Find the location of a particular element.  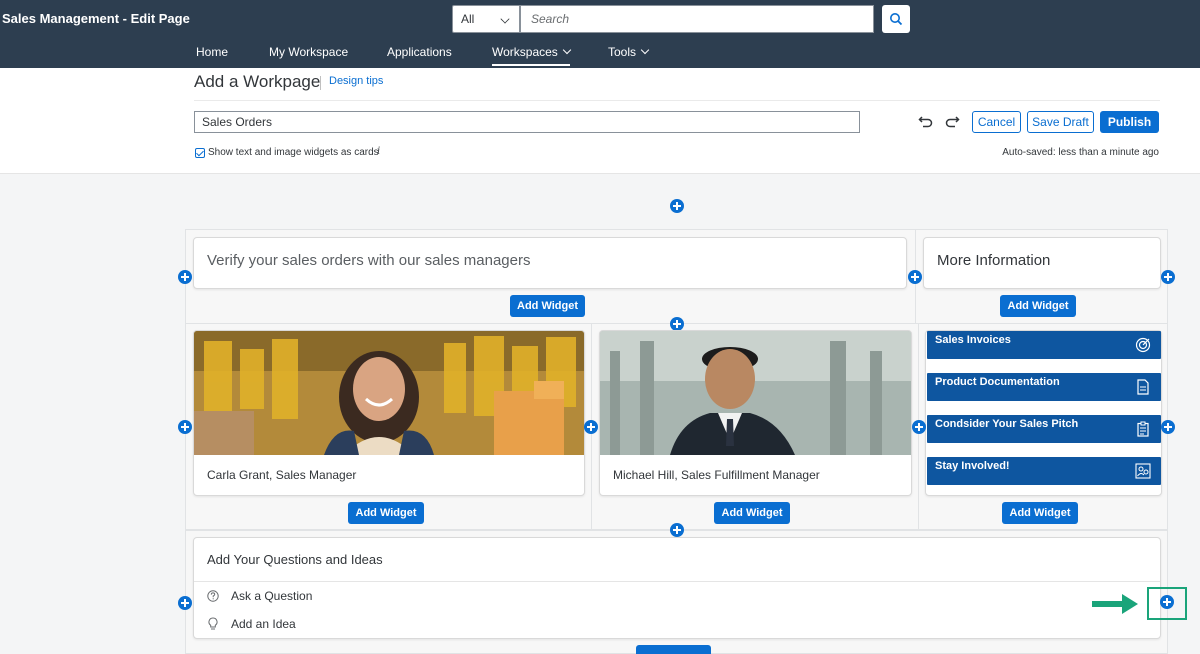

ask-question-link: Ask a Question is located at coordinates (271, 596).